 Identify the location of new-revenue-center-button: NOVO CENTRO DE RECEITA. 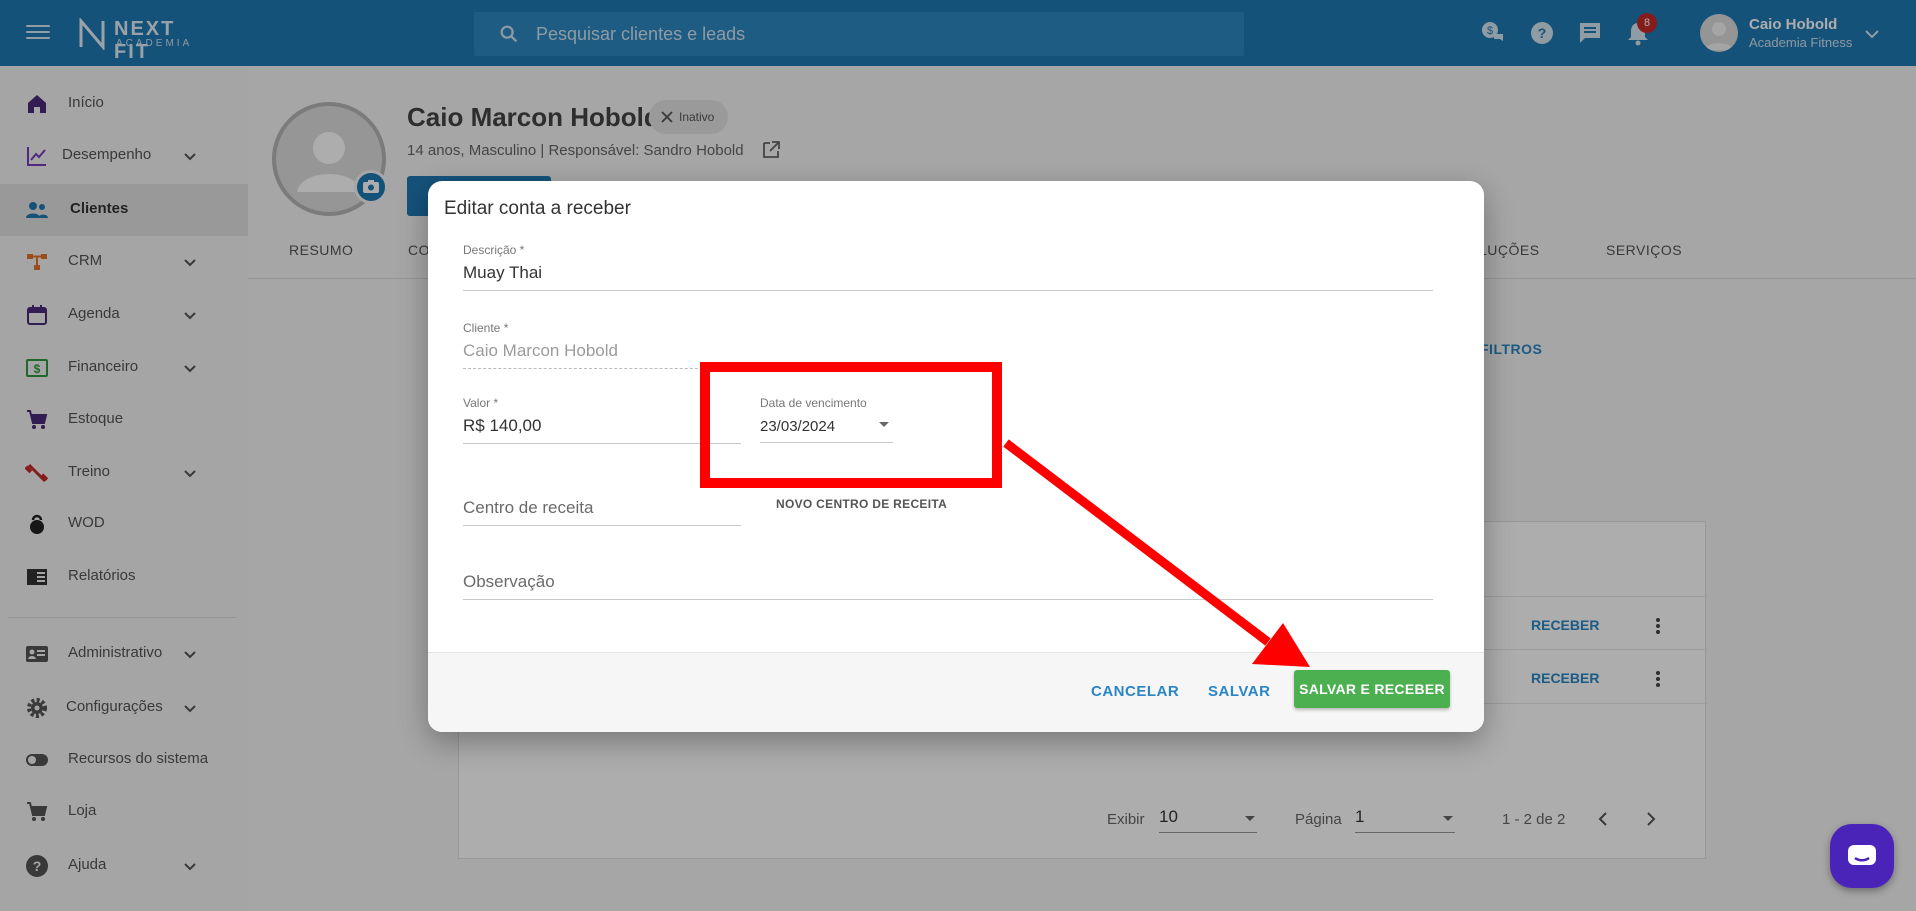
(861, 504).